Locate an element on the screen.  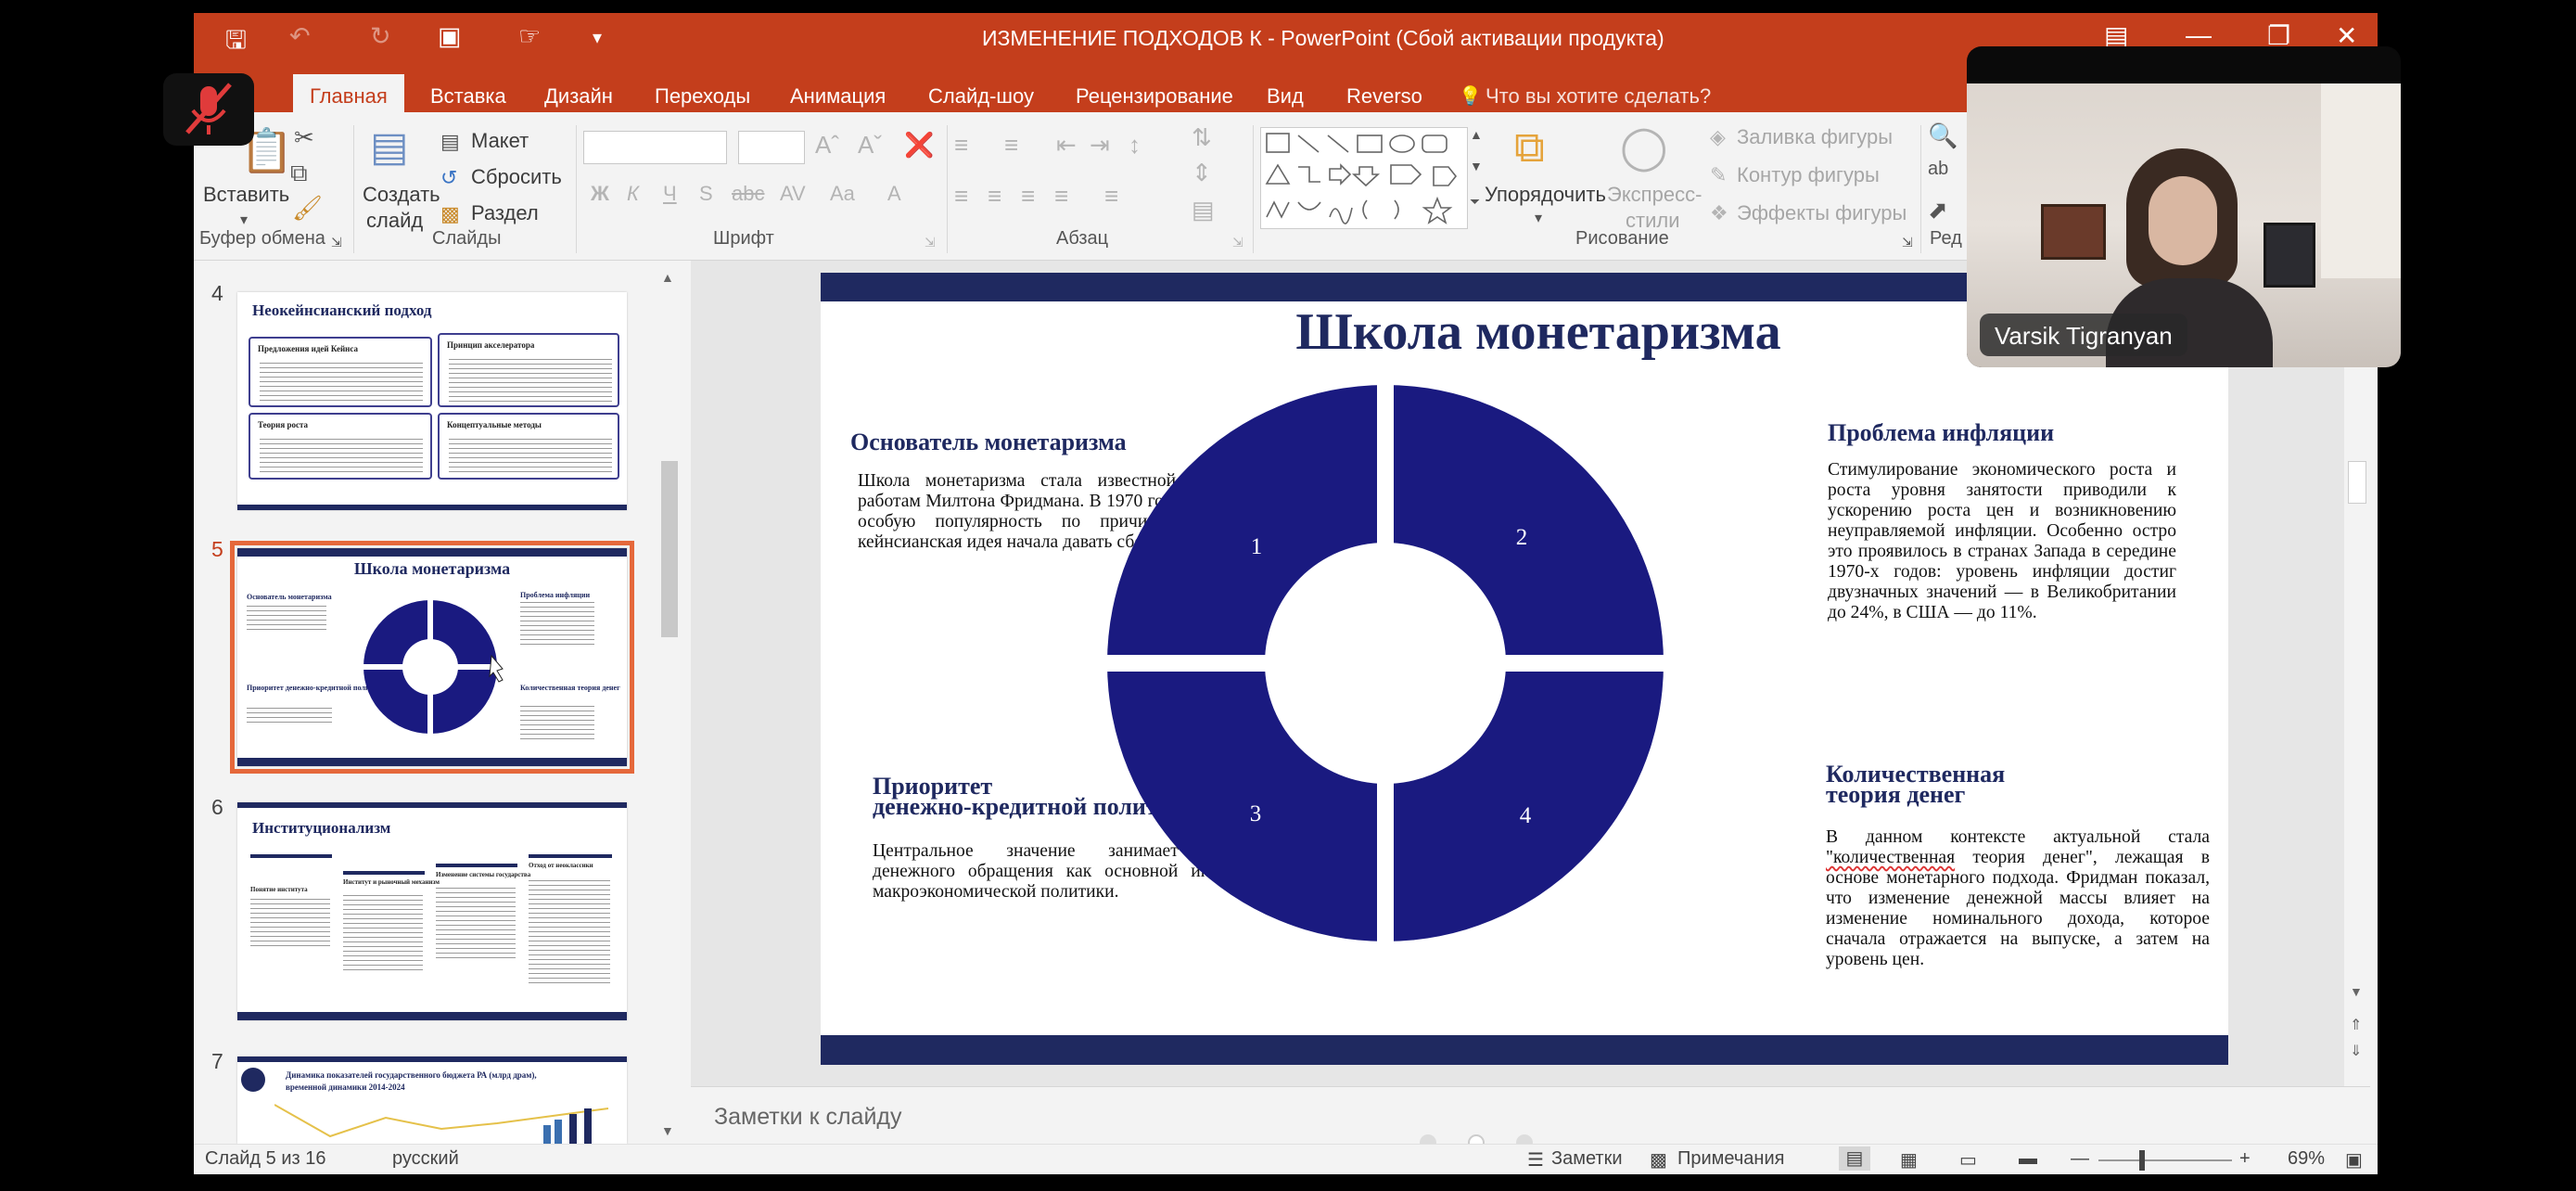
shape-effects-button: Эффекты фигуры is located at coordinates (1821, 213).